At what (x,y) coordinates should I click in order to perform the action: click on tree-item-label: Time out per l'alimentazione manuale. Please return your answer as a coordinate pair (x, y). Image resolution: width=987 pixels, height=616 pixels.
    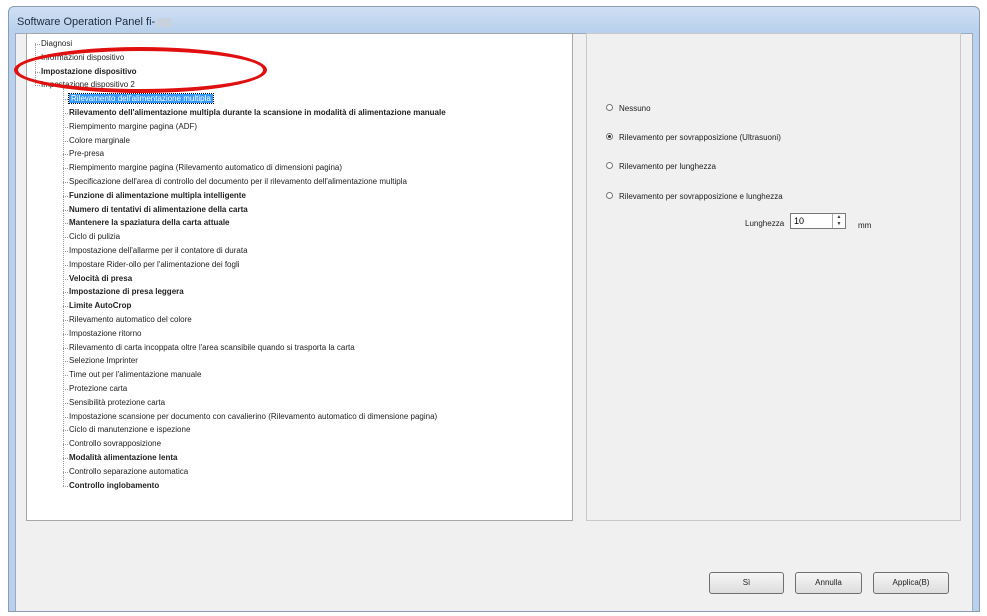
    Looking at the image, I should click on (135, 375).